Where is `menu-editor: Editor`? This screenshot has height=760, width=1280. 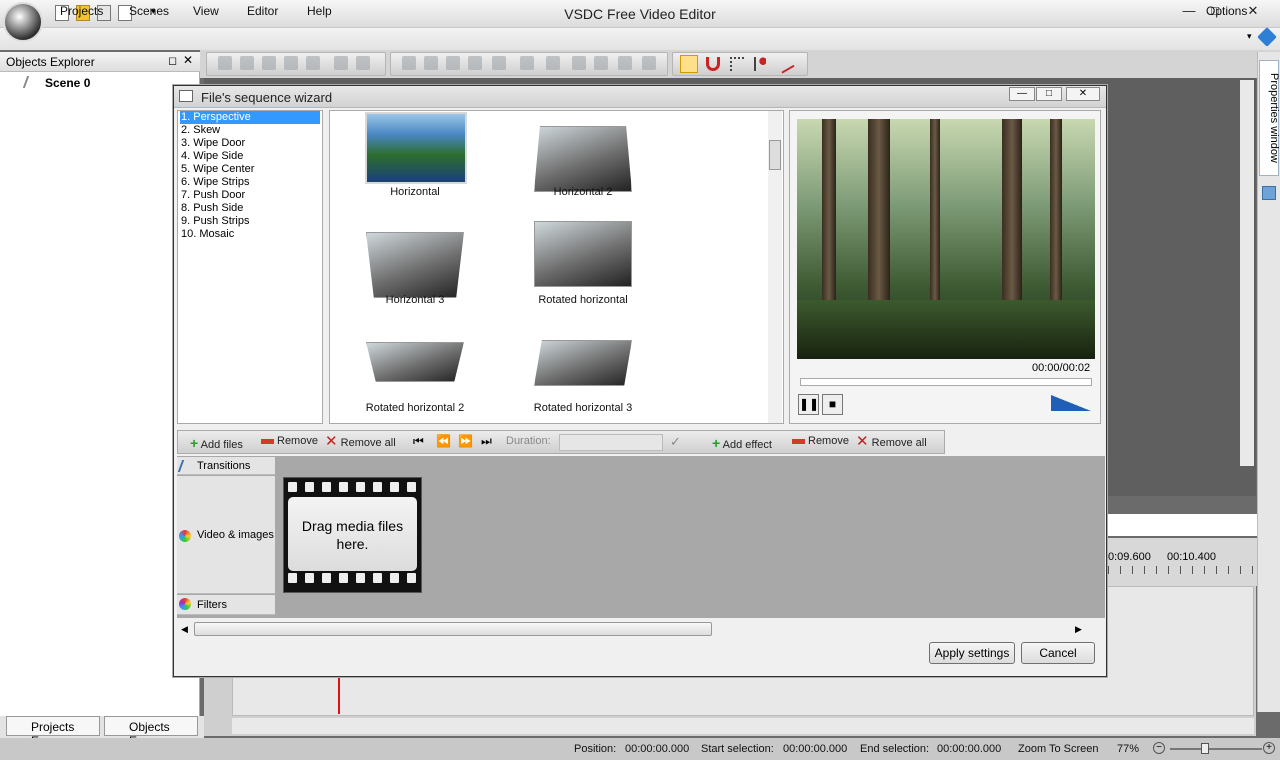
menu-editor: Editor is located at coordinates (262, 11).